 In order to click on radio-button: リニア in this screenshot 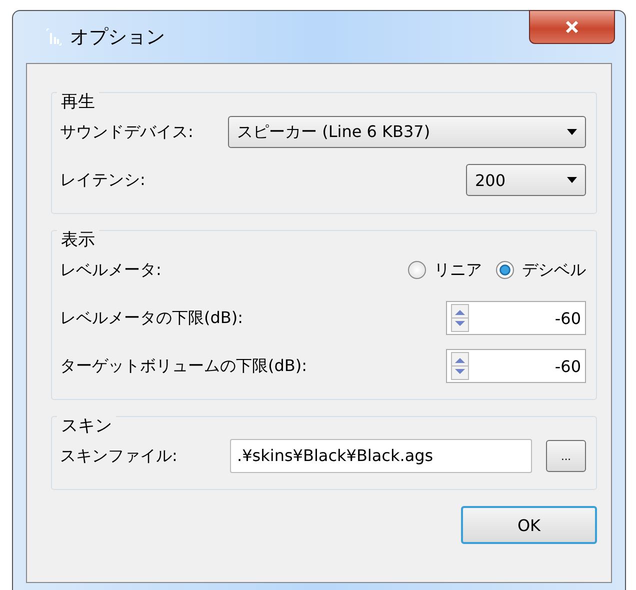, I will do `click(445, 270)`.